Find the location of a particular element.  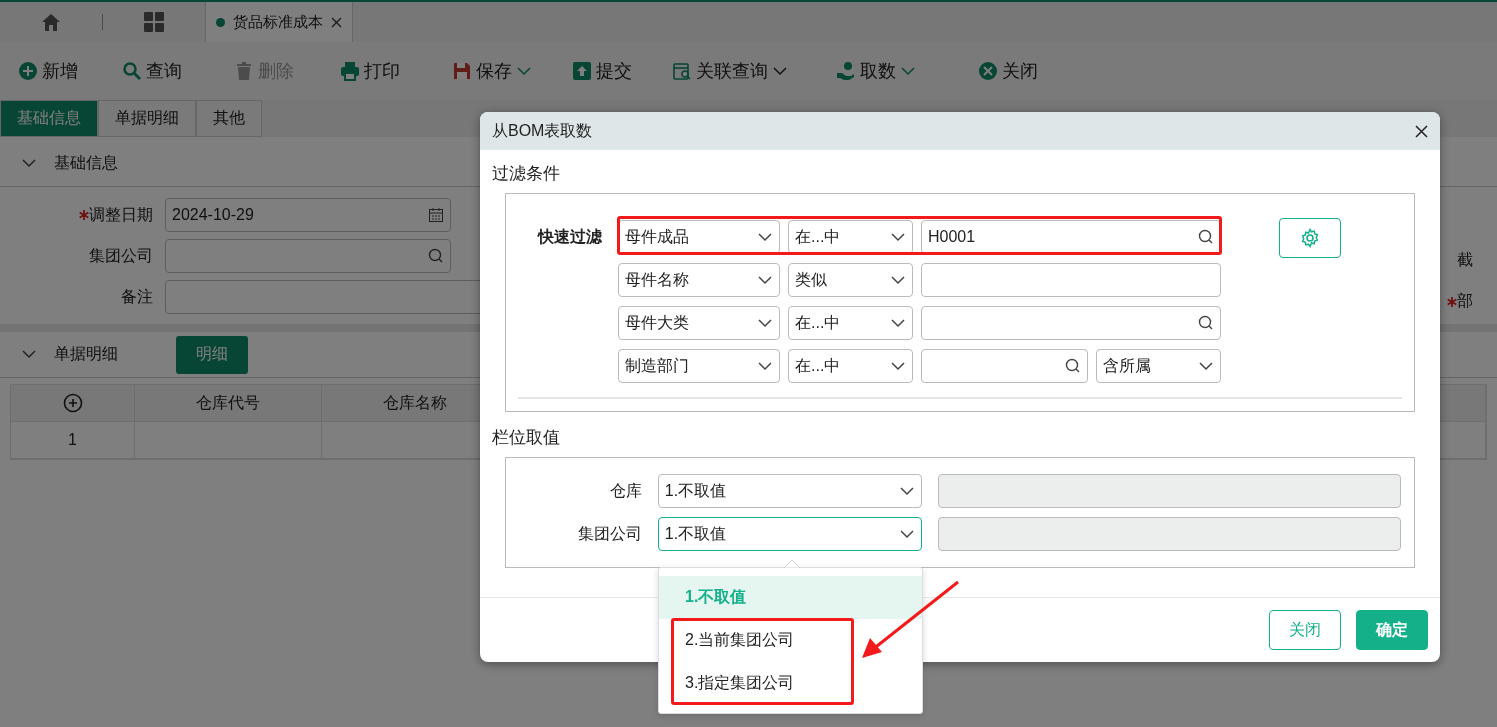

tab-label: 货品标准成本 is located at coordinates (278, 22).